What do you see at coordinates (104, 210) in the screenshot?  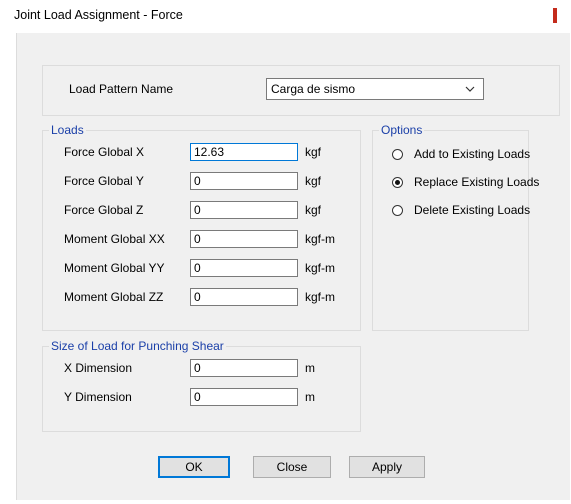 I see `loads-row-label: Force Global Z` at bounding box center [104, 210].